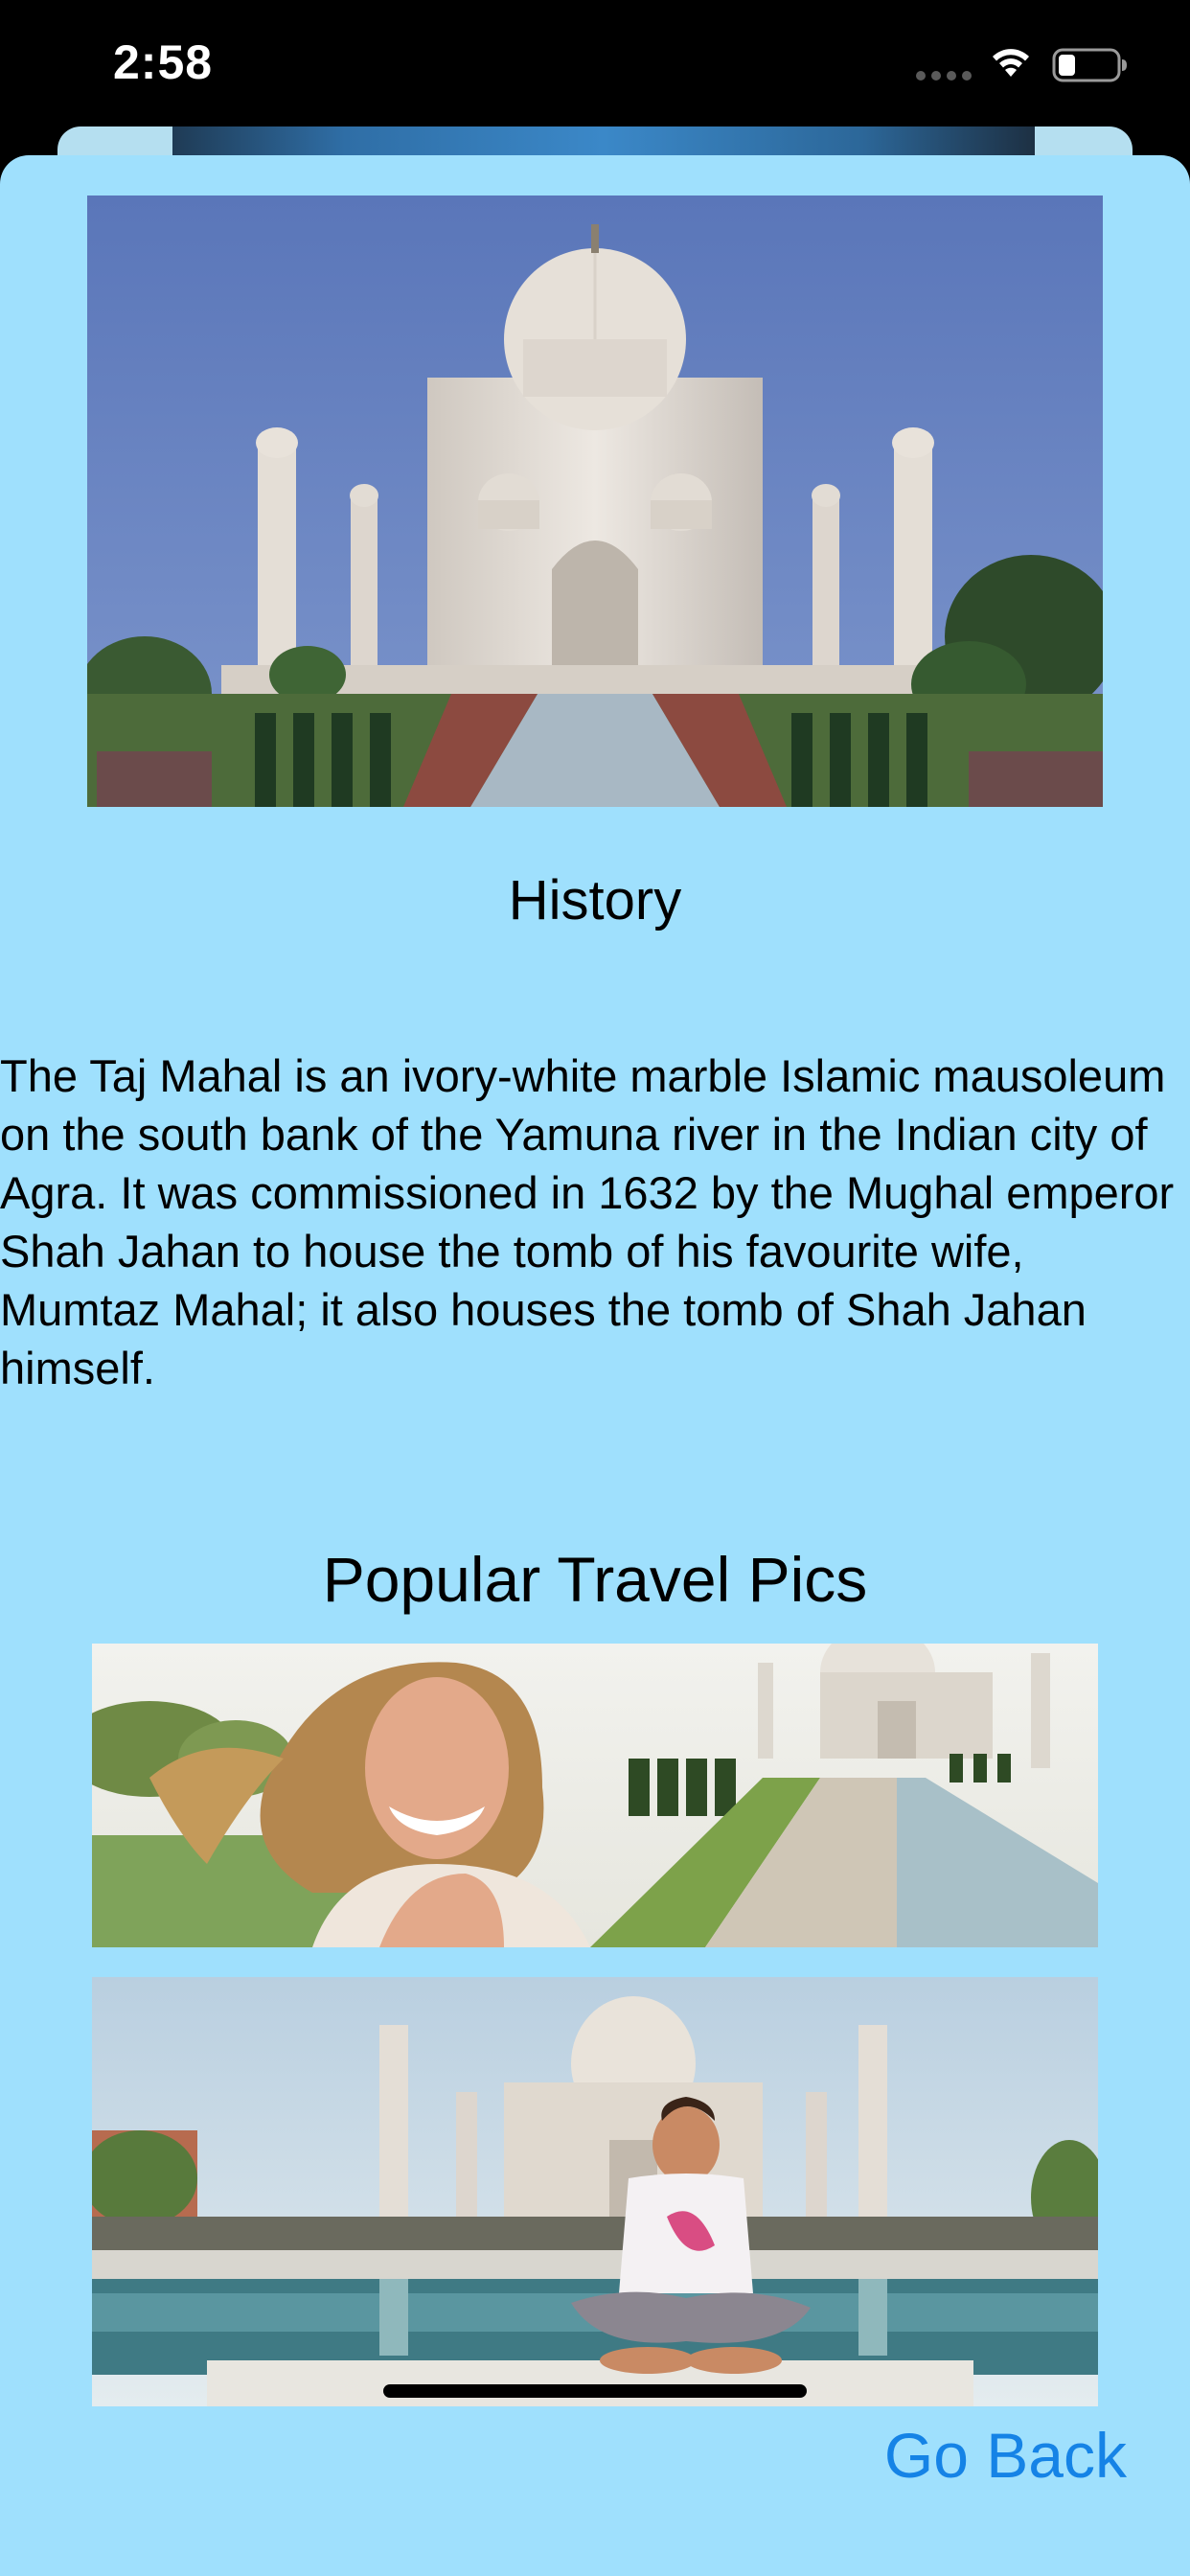 Image resolution: width=1190 pixels, height=2576 pixels. What do you see at coordinates (595, 900) in the screenshot?
I see `history-title: History` at bounding box center [595, 900].